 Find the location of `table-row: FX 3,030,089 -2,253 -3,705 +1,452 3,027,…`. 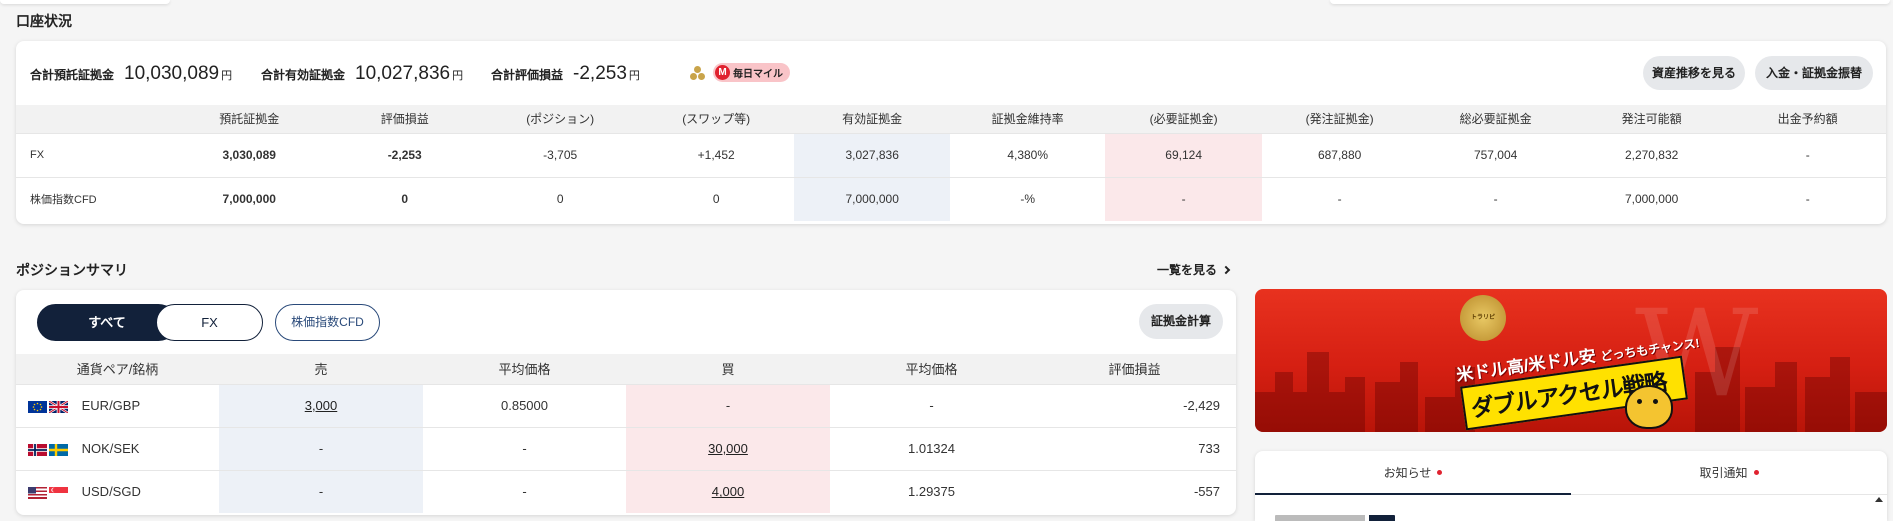

table-row: FX 3,030,089 -2,253 -3,705 +1,452 3,027,… is located at coordinates (951, 154).